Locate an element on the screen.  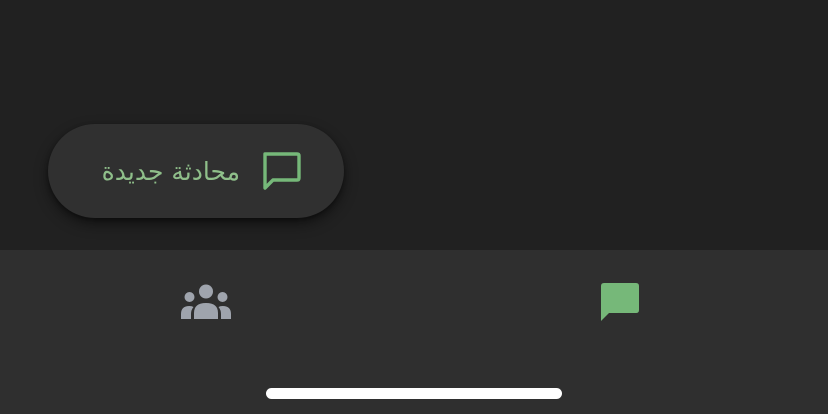
nav-tab-chats is located at coordinates (620, 304).